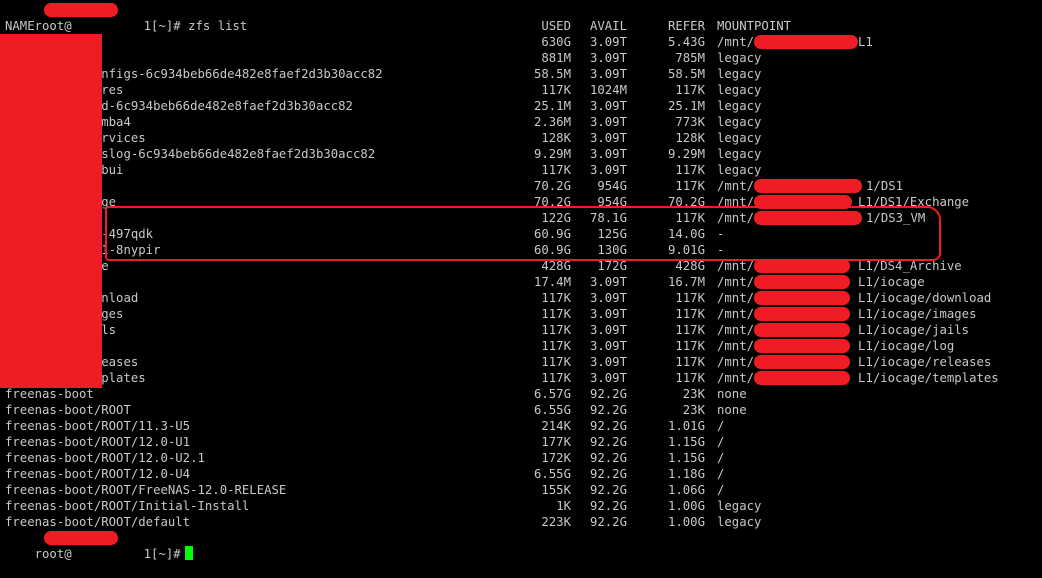 Image resolution: width=1042 pixels, height=578 pixels. Describe the element at coordinates (126, 17) in the screenshot. I see `command-line: root@ 1[~]# zfs list` at that location.